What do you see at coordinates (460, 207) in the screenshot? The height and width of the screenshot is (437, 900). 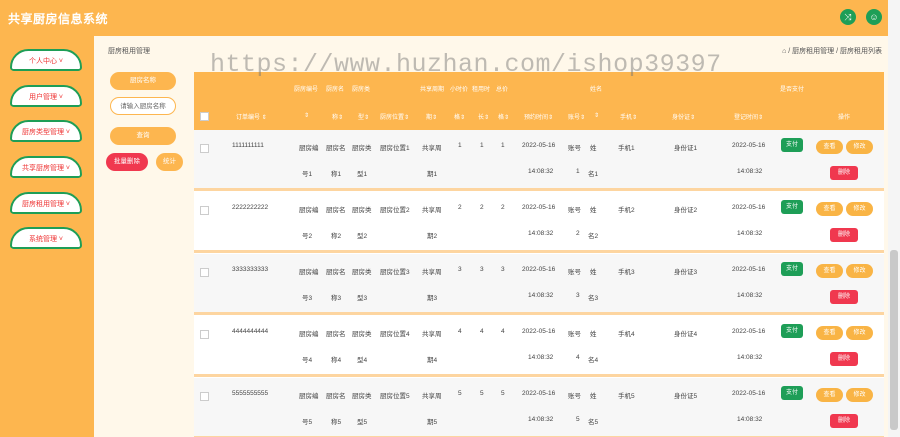 I see `hourly-price: 2` at bounding box center [460, 207].